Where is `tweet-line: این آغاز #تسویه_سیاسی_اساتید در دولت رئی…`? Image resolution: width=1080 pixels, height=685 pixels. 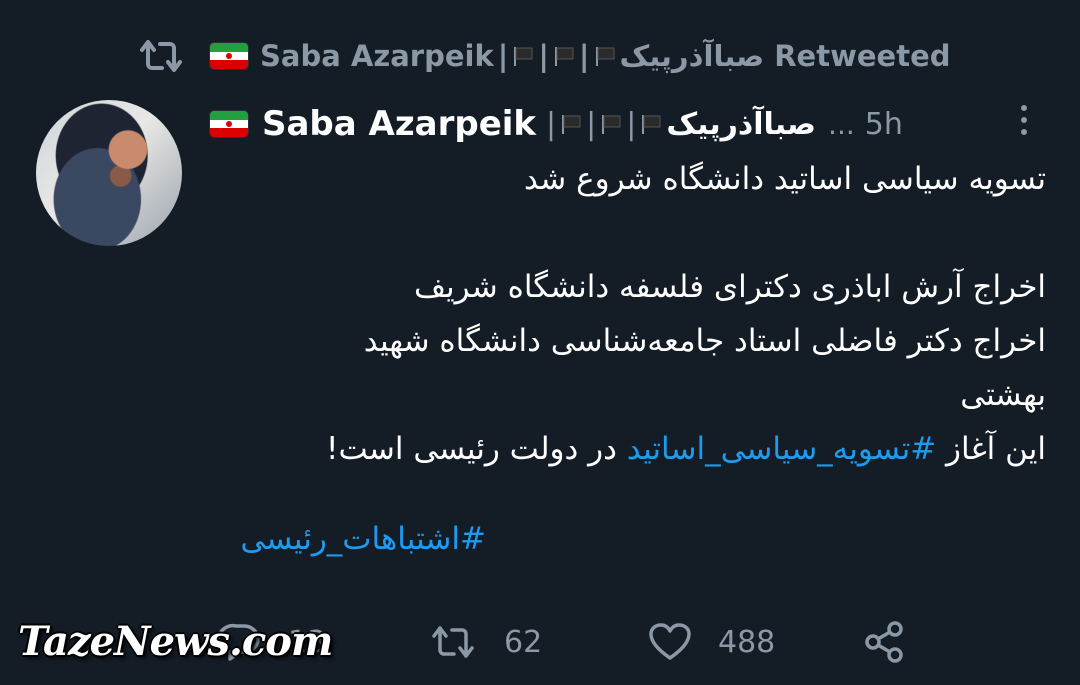 tweet-line: این آغاز #تسویه_سیاسی_اساتید در دولت رئی… is located at coordinates (623, 449).